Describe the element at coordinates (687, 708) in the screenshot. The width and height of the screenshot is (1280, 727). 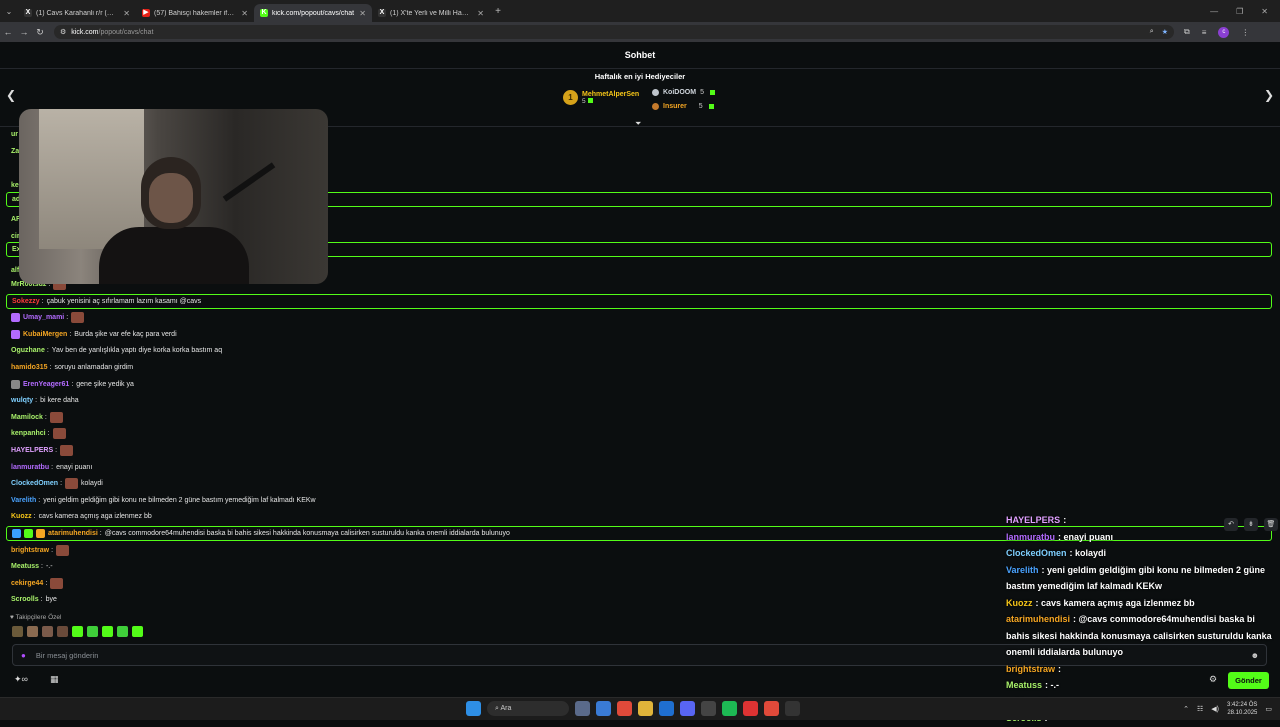
I see `discord-icon` at that location.